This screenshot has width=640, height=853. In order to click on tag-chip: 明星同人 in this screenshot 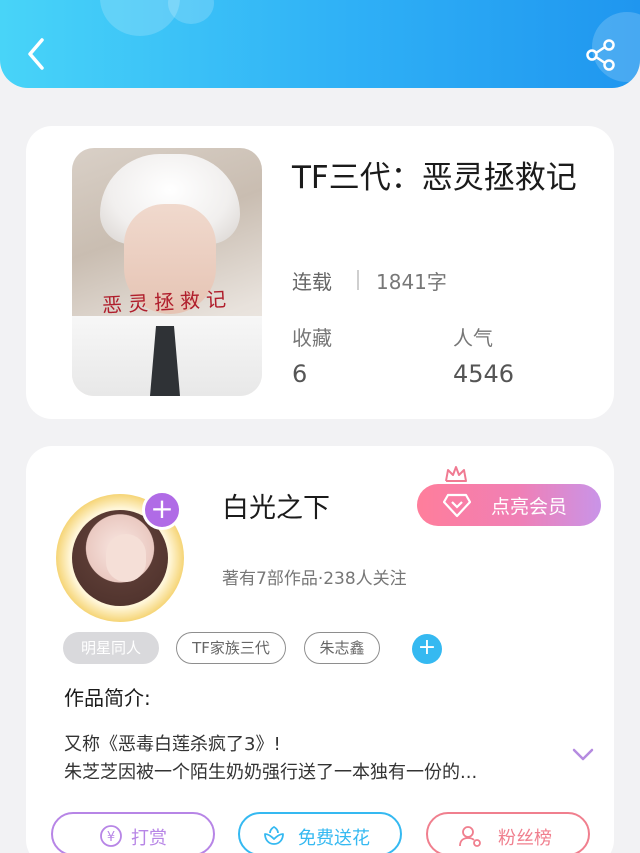, I will do `click(111, 648)`.